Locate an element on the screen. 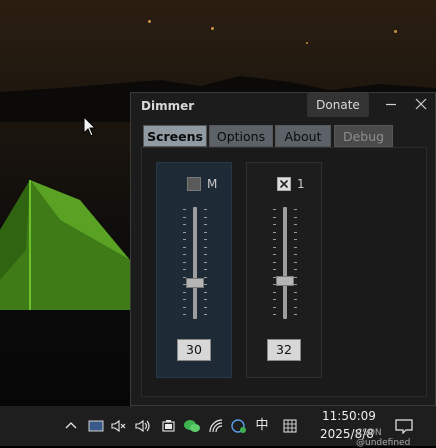 Image resolution: width=436 pixels, height=448 pixels. checkmark-x-icon is located at coordinates (284, 184).